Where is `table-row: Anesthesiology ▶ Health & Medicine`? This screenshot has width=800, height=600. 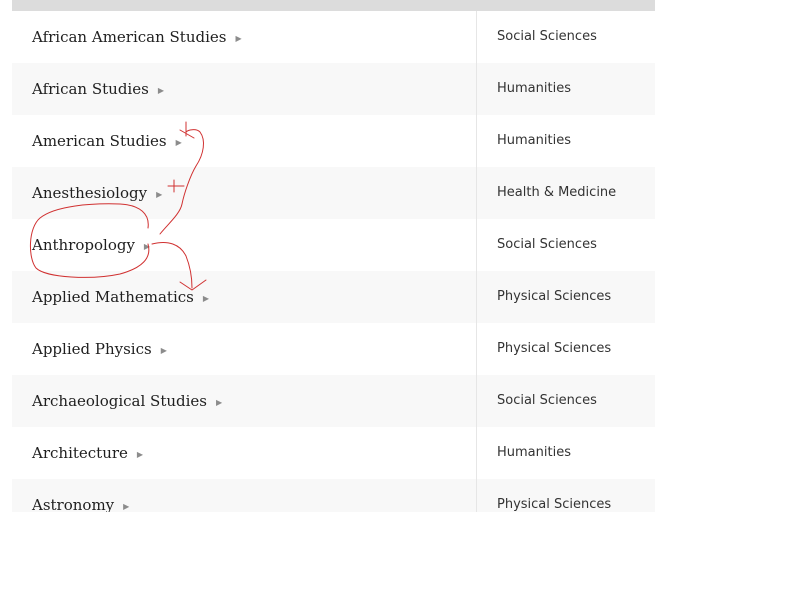
table-row: Anesthesiology ▶ Health & Medicine is located at coordinates (333, 193).